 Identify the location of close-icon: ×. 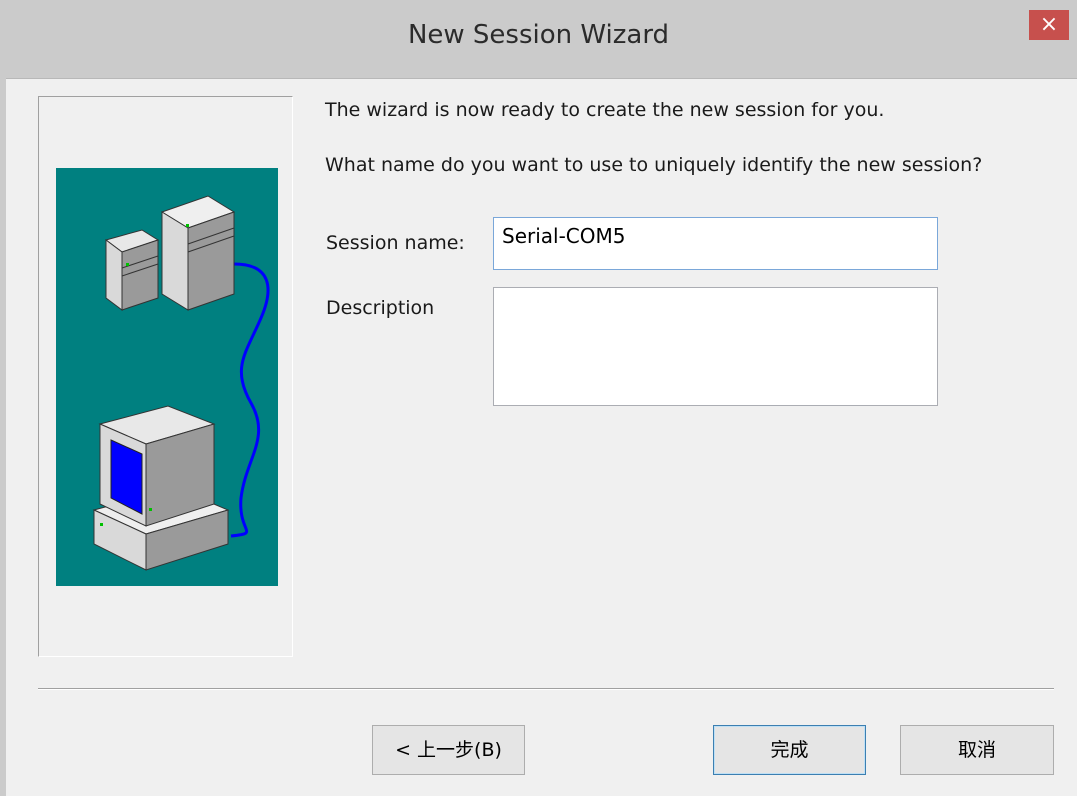
(1049, 24).